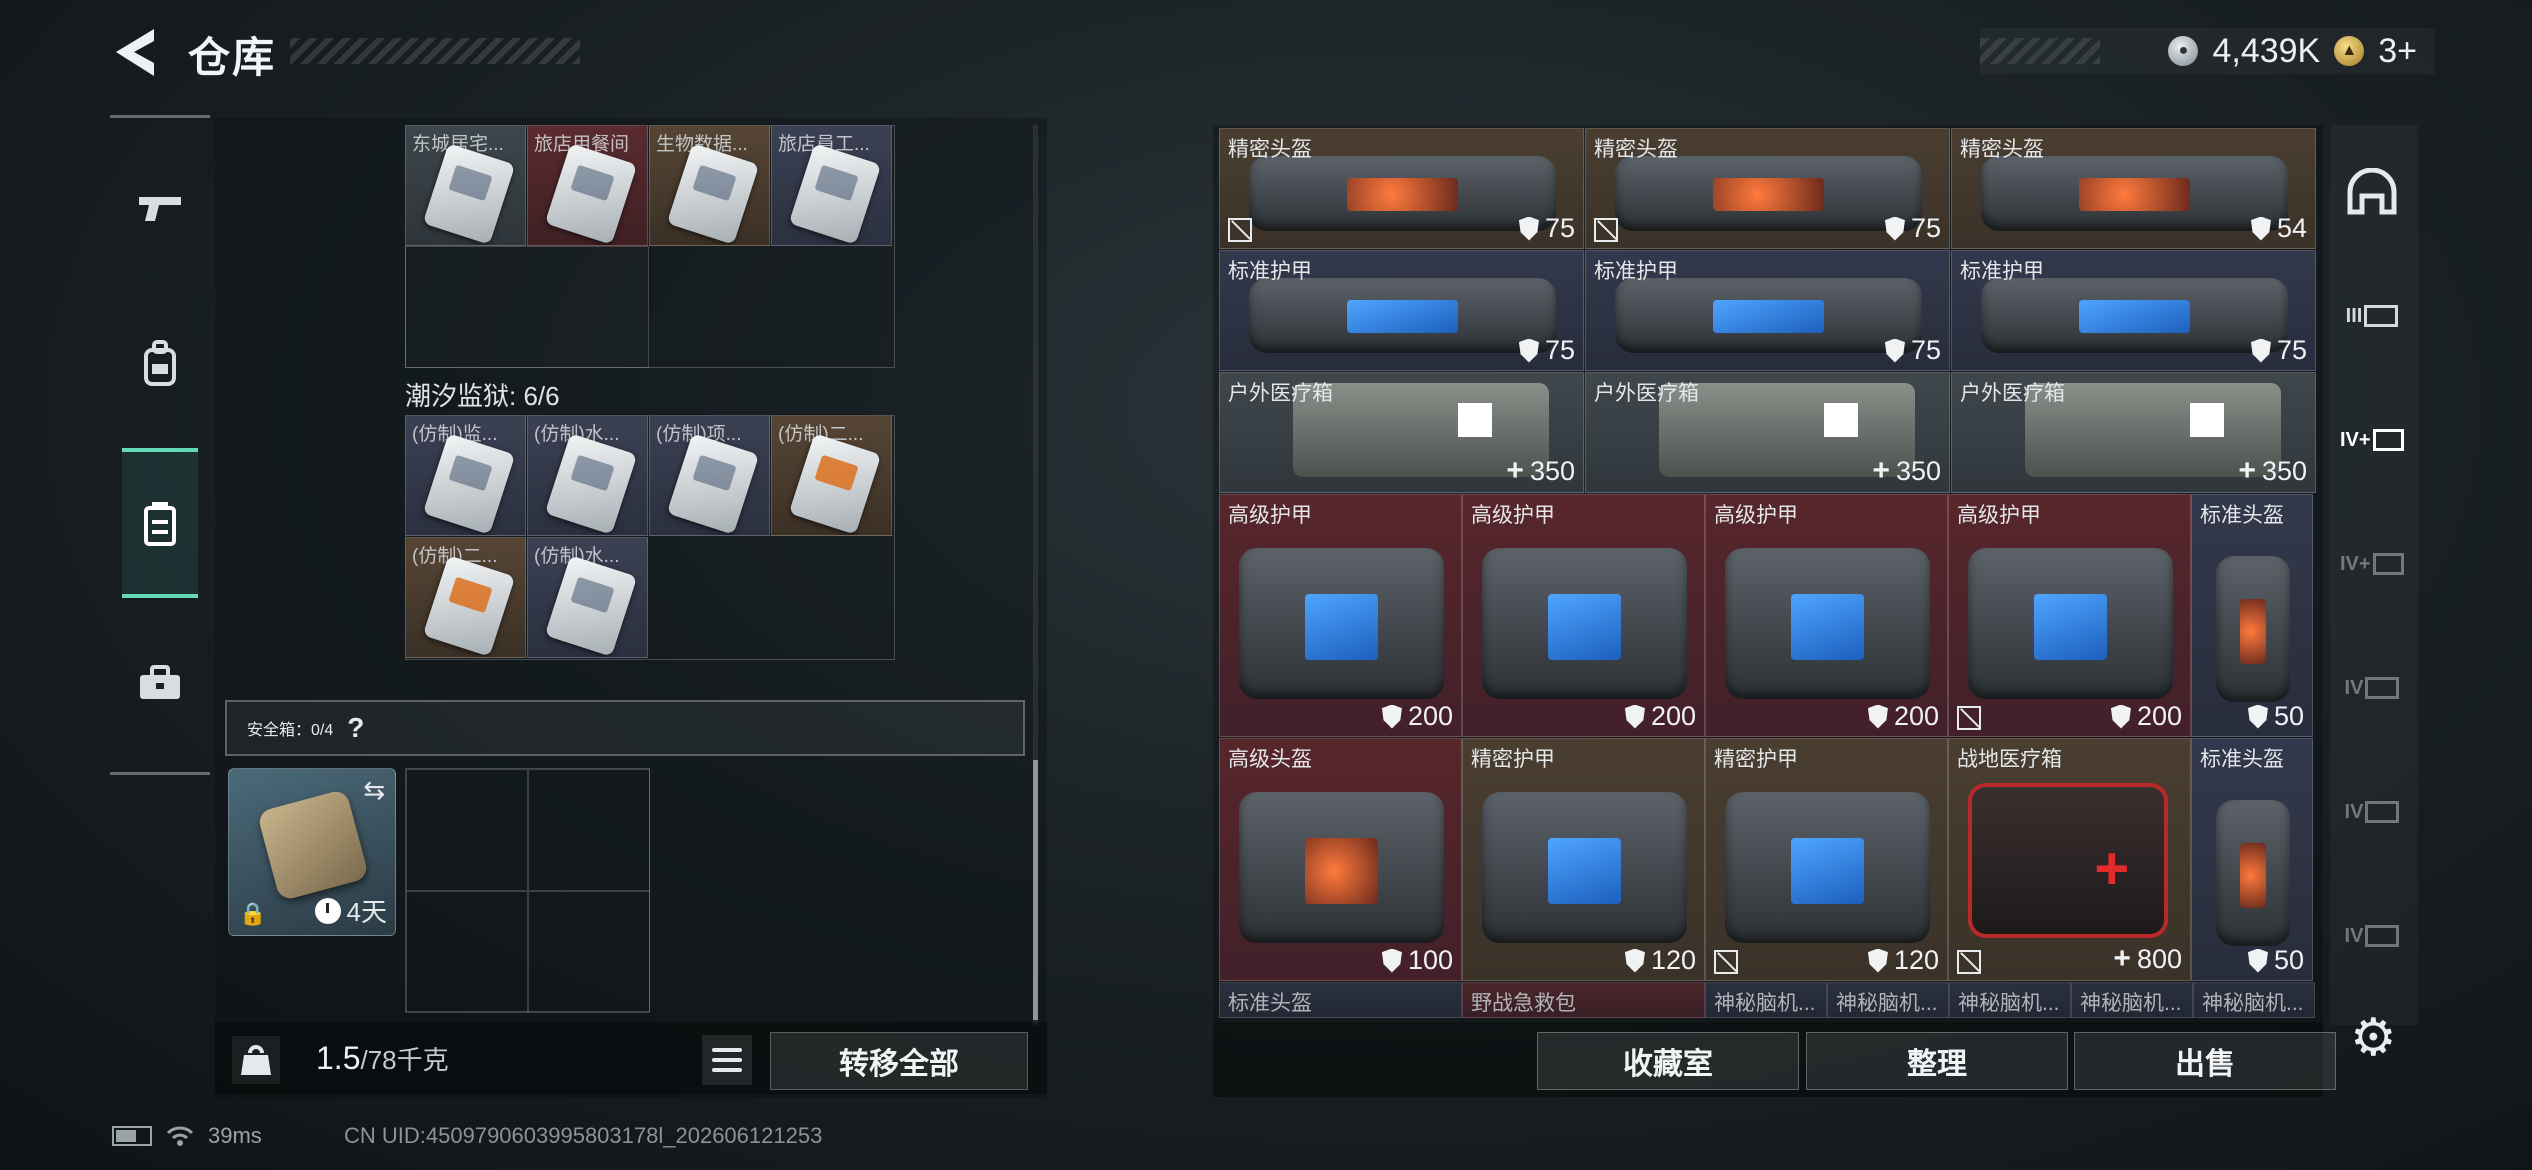 The image size is (2532, 1170). I want to click on item-name: 户外医疗箱, so click(1646, 393).